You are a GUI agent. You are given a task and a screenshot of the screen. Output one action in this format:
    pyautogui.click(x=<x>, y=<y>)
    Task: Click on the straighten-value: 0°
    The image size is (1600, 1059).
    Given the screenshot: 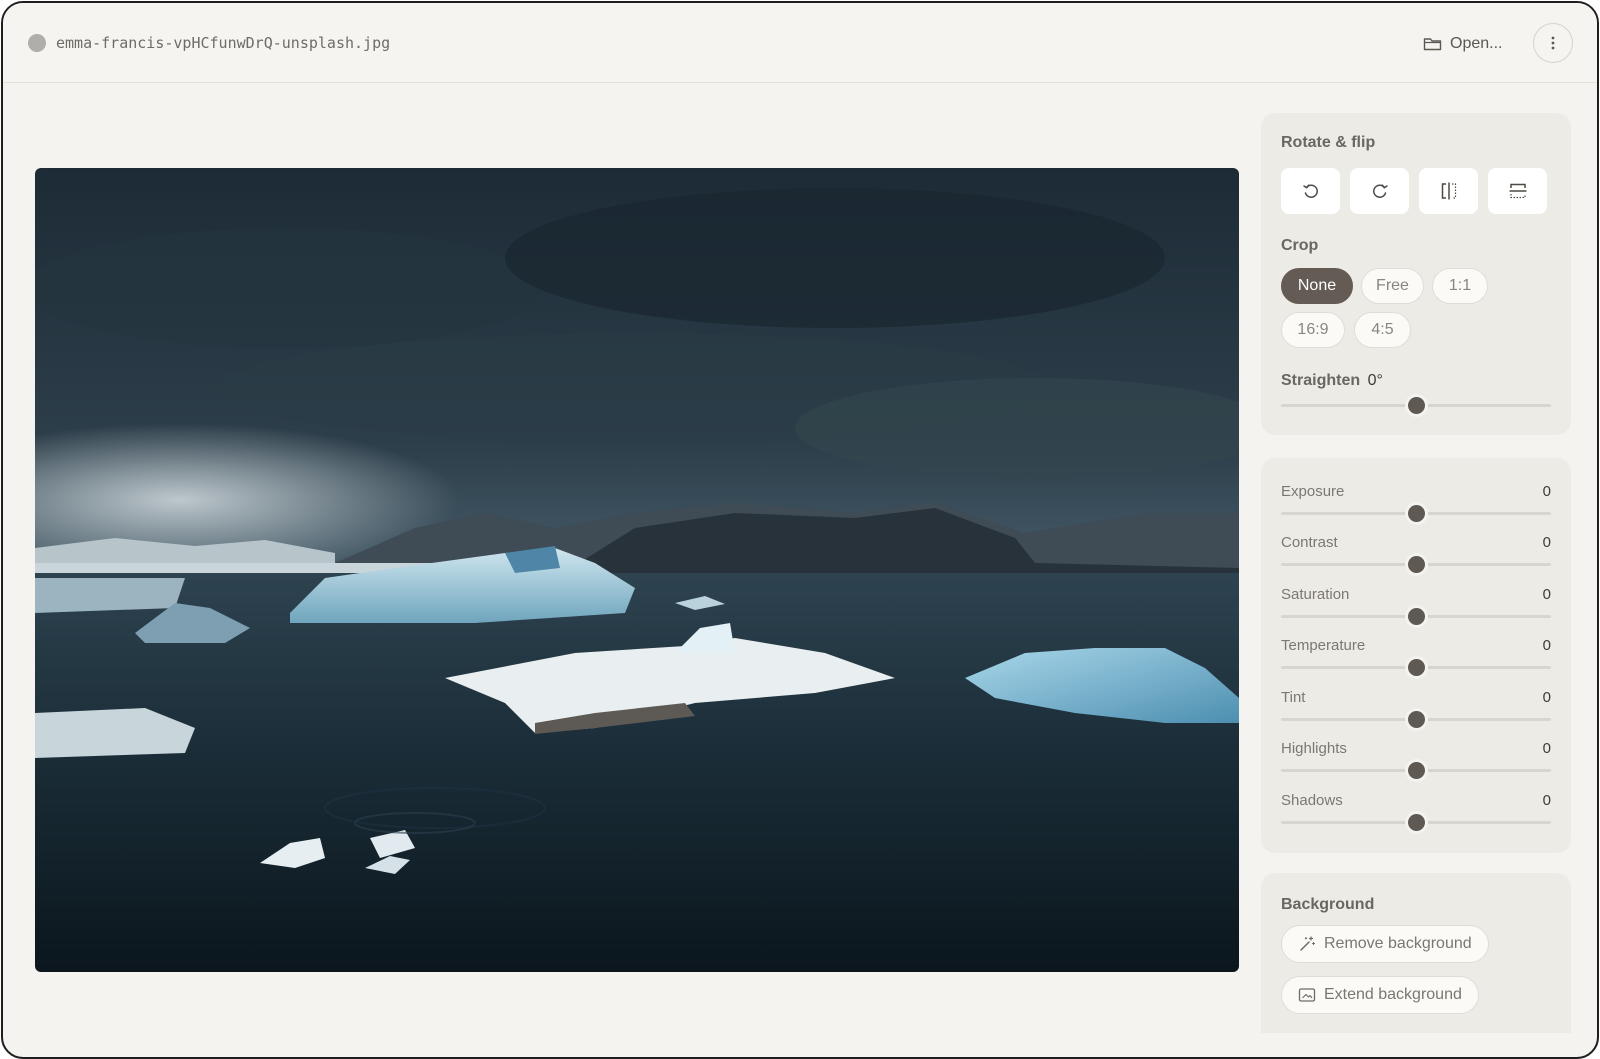 What is the action you would take?
    pyautogui.click(x=1375, y=380)
    